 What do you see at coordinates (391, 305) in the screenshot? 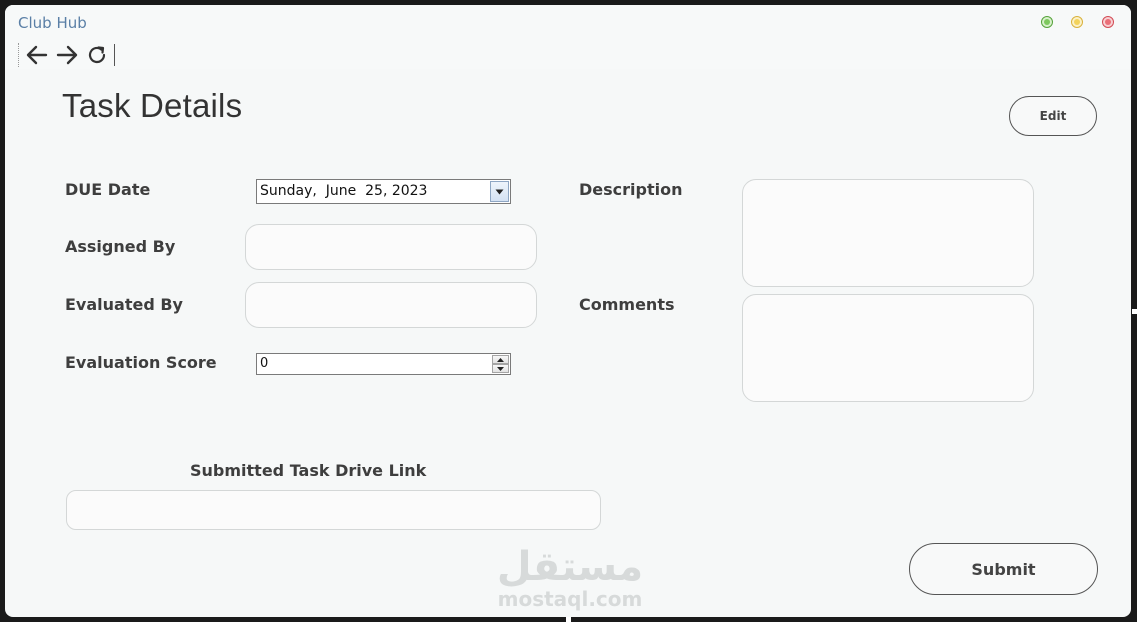
I see `evaluated-by-input` at bounding box center [391, 305].